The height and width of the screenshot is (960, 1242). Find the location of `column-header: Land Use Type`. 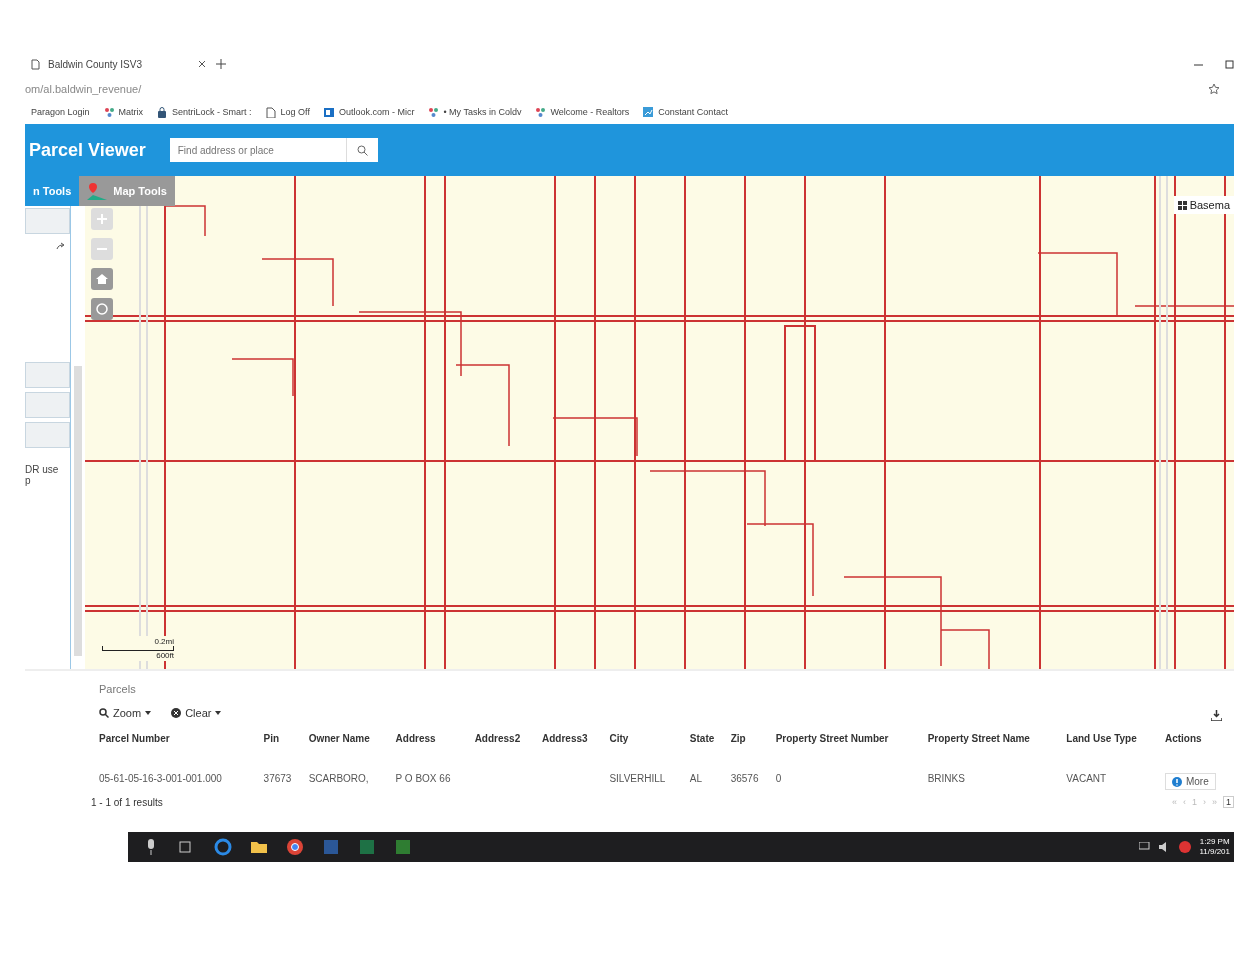

column-header: Land Use Type is located at coordinates (1101, 739).